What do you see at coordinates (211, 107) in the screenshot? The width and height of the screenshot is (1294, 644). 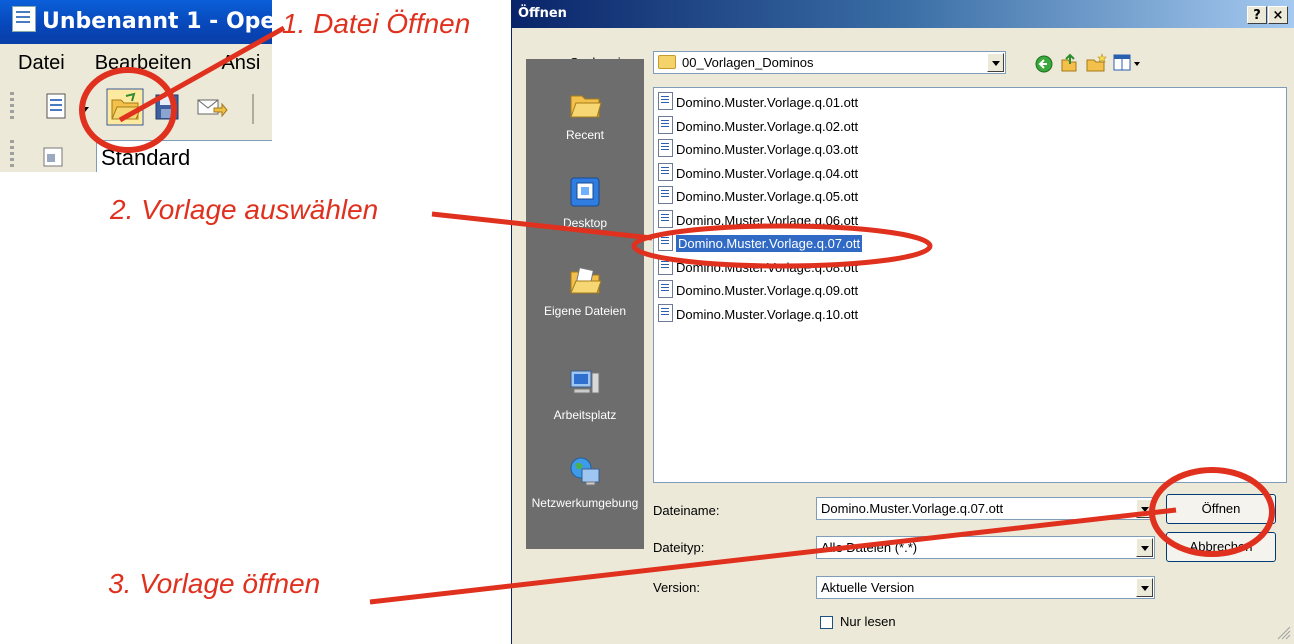 I see `email-icon` at bounding box center [211, 107].